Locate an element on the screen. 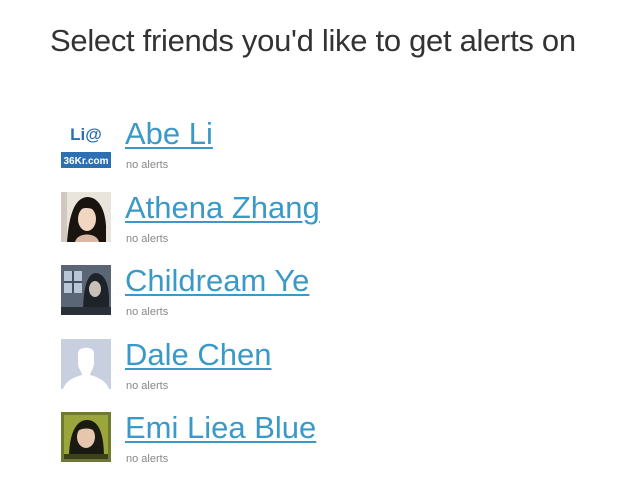 This screenshot has width=636, height=484. friend-name-link: Childream Ye is located at coordinates (217, 281).